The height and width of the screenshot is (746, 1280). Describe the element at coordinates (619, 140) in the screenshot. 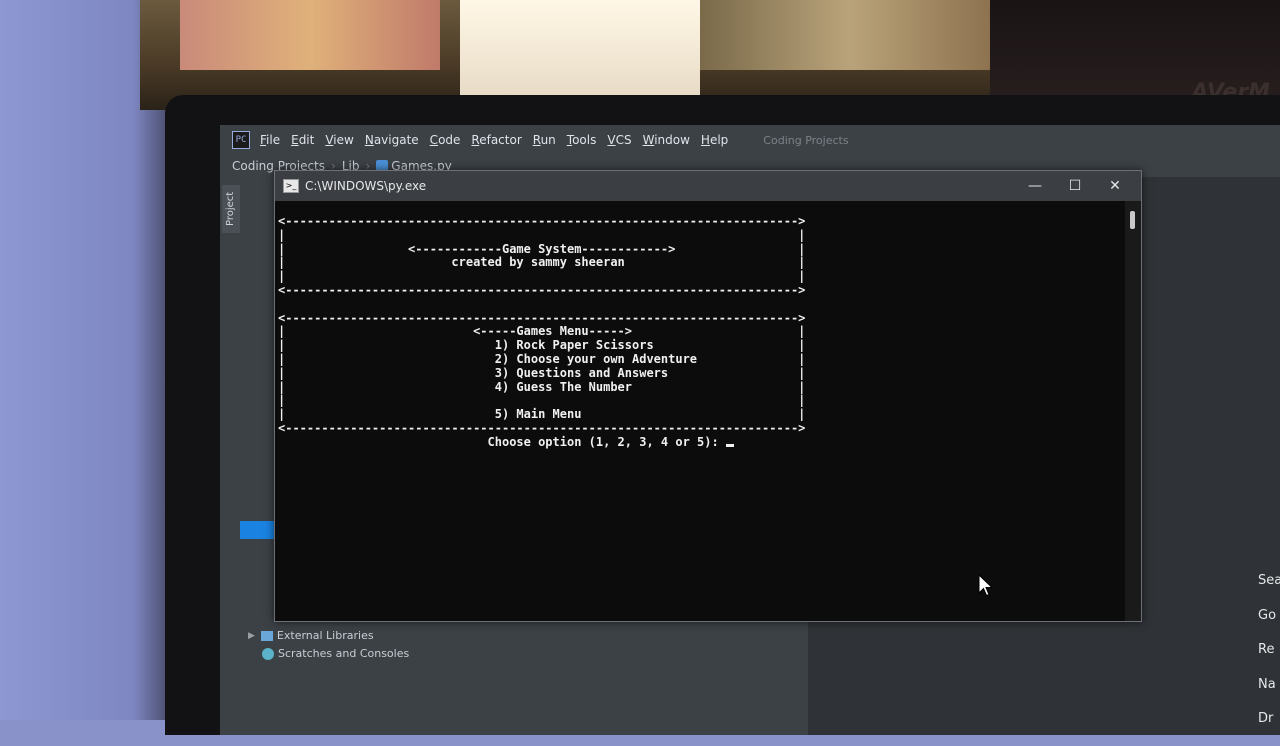

I see `menu-vcs: VCS` at that location.